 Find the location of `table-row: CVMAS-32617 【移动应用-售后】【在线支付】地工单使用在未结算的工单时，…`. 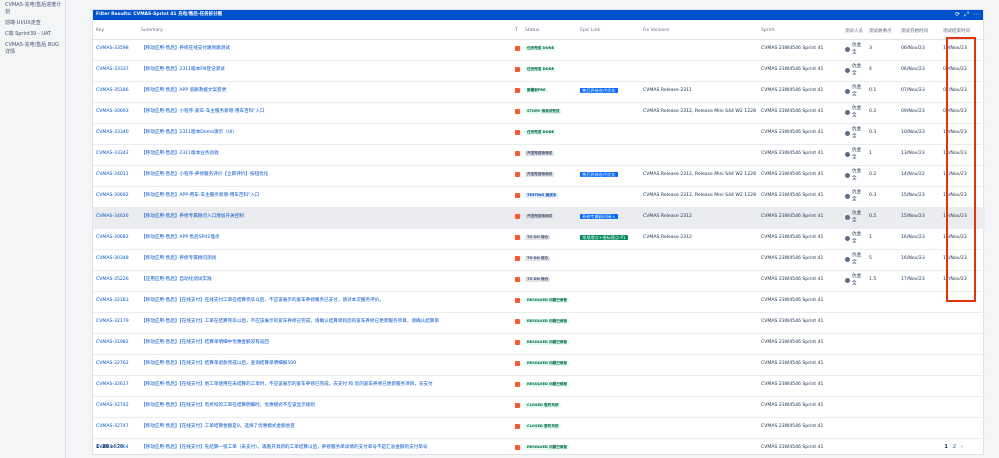

table-row: CVMAS-32617 【移动应用-售后】【在线支付】地工单使用在未结算的工单时，… is located at coordinates (539, 386).